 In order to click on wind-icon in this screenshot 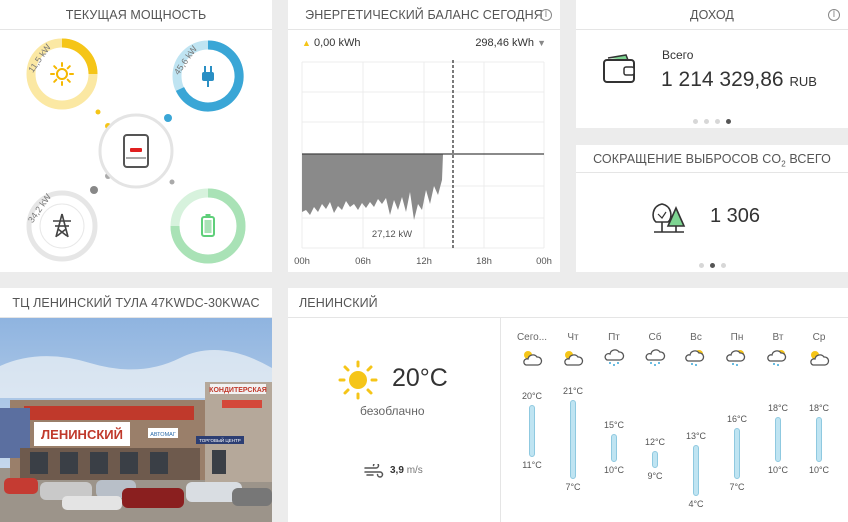, I will do `click(374, 471)`.